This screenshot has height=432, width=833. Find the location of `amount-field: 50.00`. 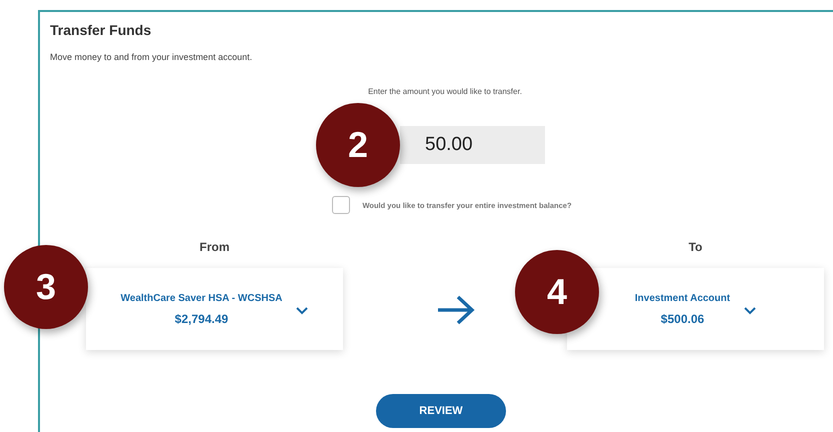

amount-field: 50.00 is located at coordinates (472, 145).